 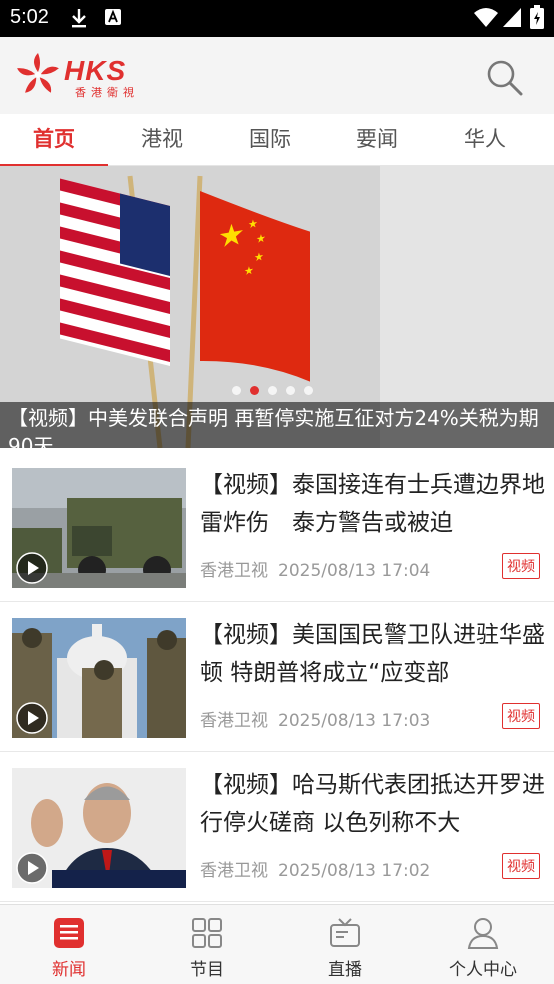 I want to click on logo-text: HKS, so click(x=95, y=70).